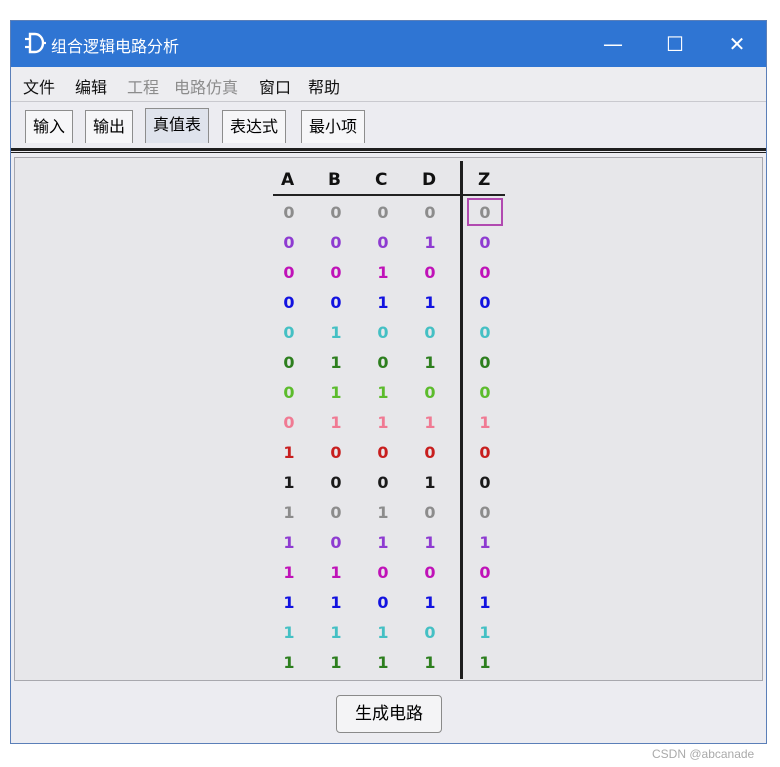 Image resolution: width=780 pixels, height=767 pixels. I want to click on tab-output: 输出, so click(109, 126).